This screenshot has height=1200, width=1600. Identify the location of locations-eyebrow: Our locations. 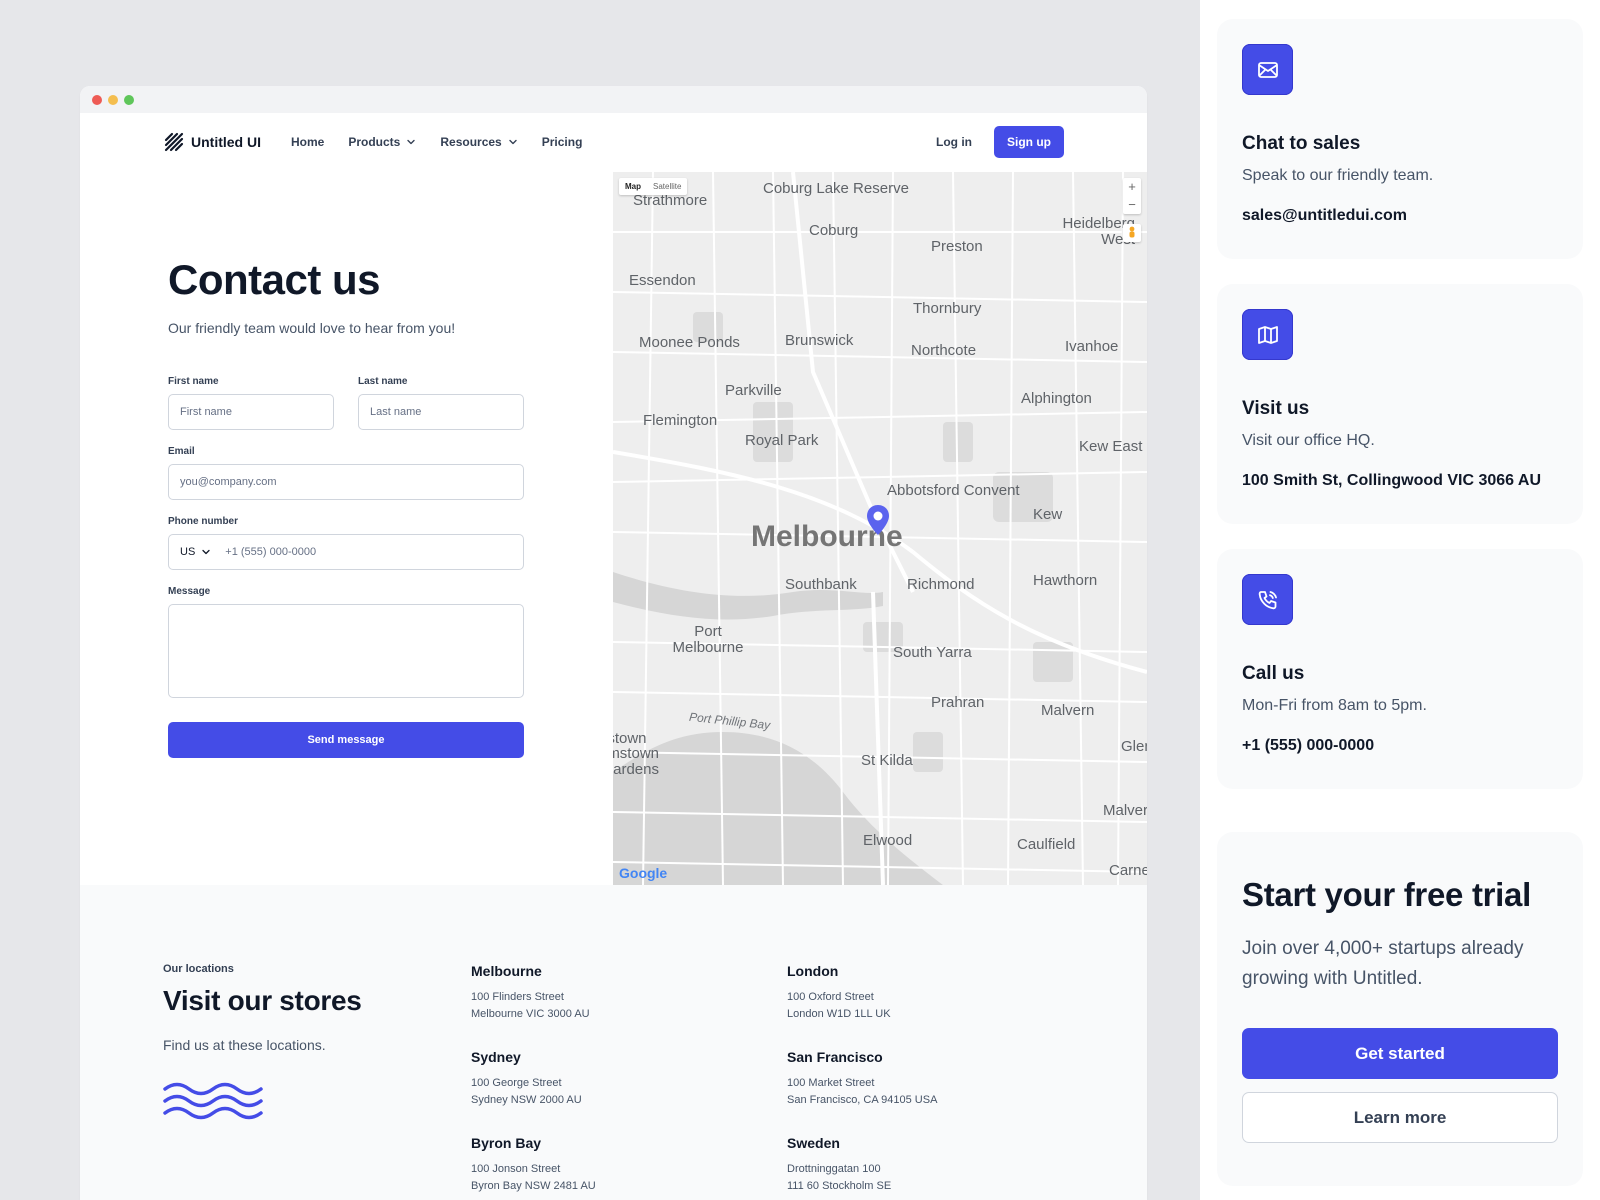
(198, 969).